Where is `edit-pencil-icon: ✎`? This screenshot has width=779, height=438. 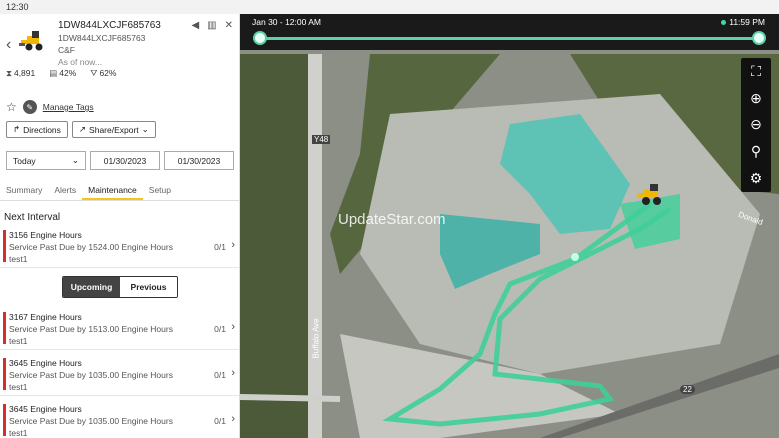
edit-pencil-icon: ✎ is located at coordinates (29, 107).